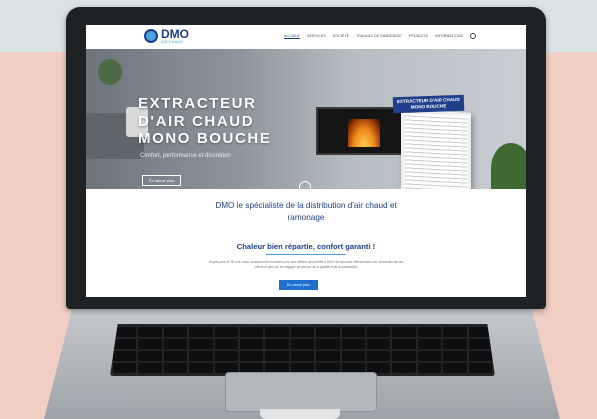 The height and width of the screenshot is (419, 597). Describe the element at coordinates (205, 139) in the screenshot. I see `hero-title-line-3: MONO BOUCHE` at that location.